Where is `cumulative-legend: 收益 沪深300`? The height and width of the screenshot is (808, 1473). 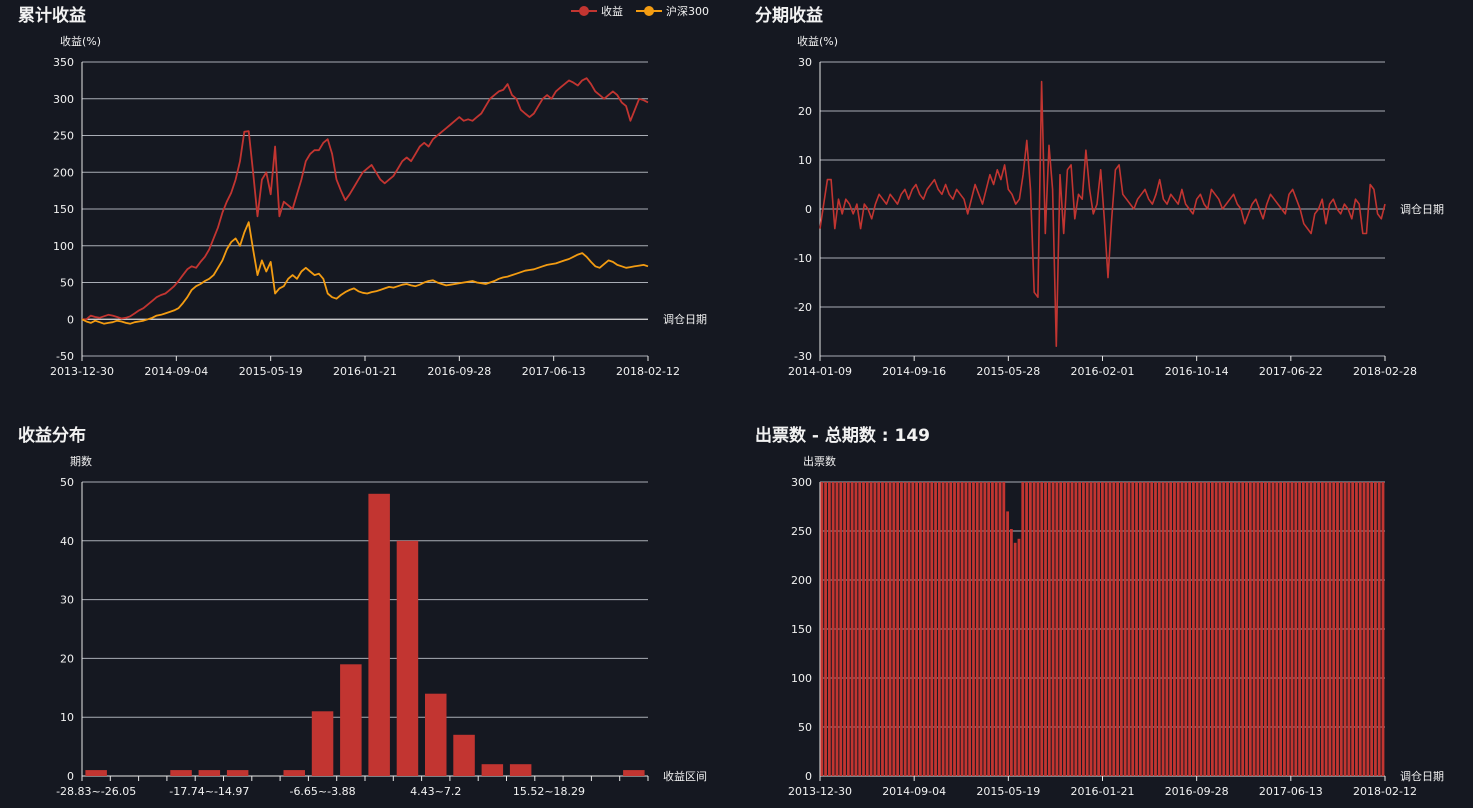 cumulative-legend: 收益 沪深300 is located at coordinates (640, 11).